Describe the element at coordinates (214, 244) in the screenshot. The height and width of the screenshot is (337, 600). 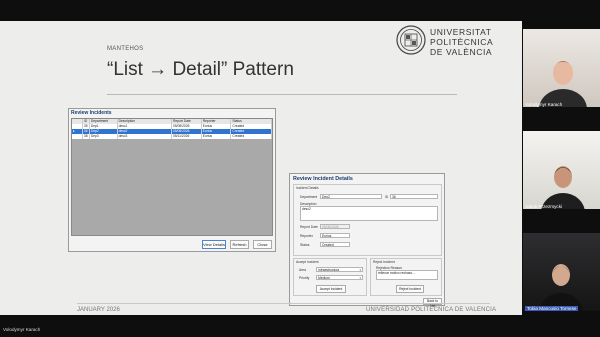
I see `view-details-button: View Details` at that location.